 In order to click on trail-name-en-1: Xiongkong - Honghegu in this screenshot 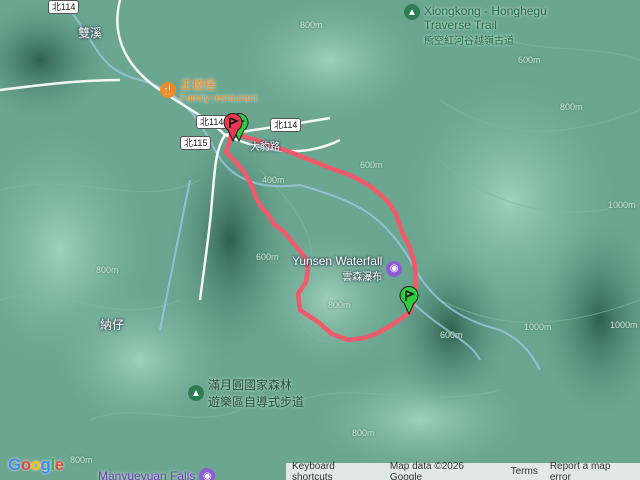, I will do `click(485, 11)`.